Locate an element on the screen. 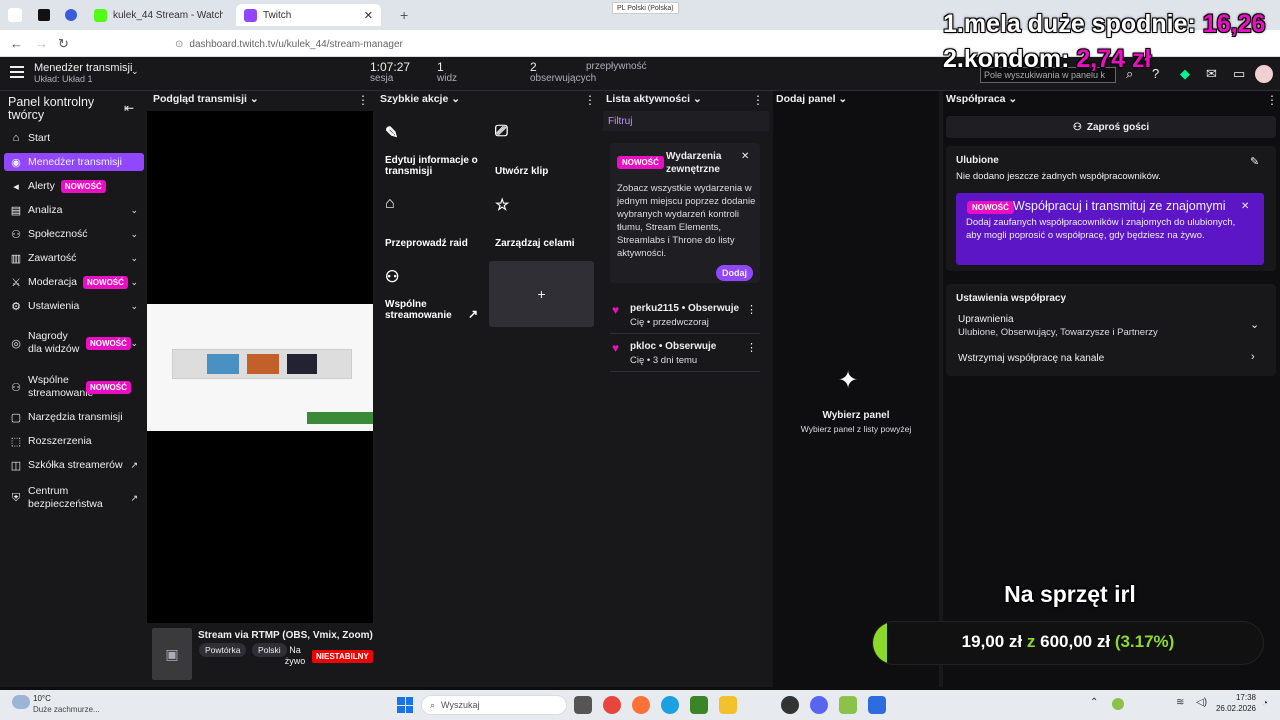 This screenshot has width=1280, height=720. sidebar-item-3: ▤ Analiza ⌄ is located at coordinates (74, 210).